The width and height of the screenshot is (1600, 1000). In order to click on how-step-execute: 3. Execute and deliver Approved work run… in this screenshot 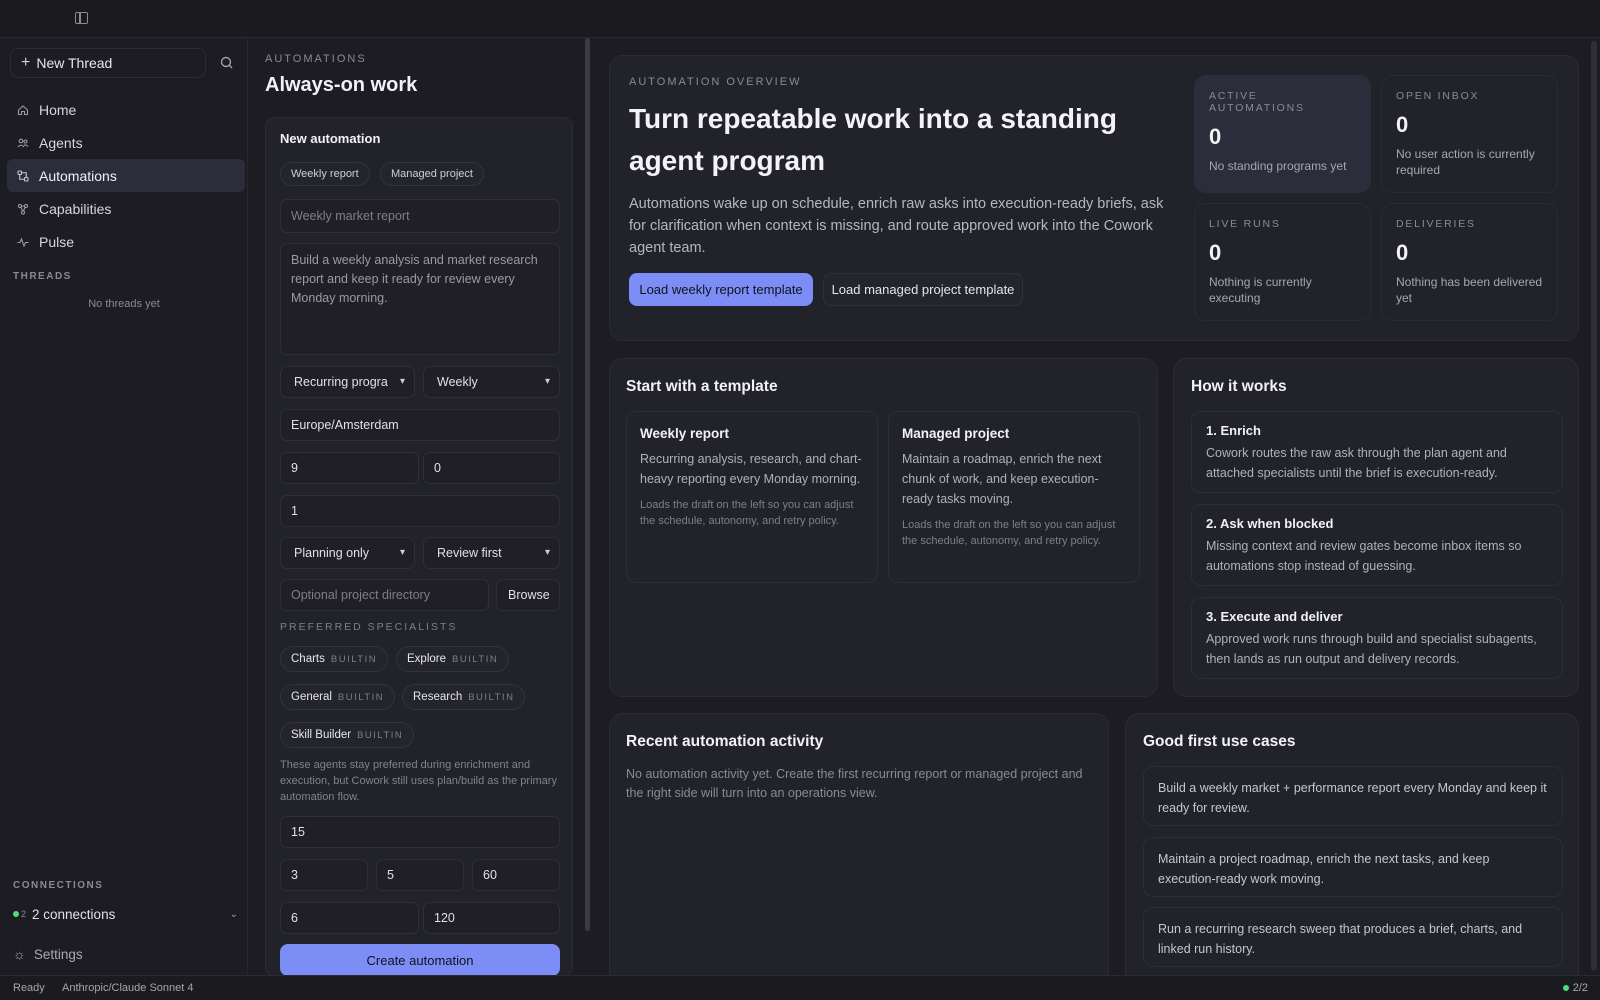, I will do `click(1377, 638)`.